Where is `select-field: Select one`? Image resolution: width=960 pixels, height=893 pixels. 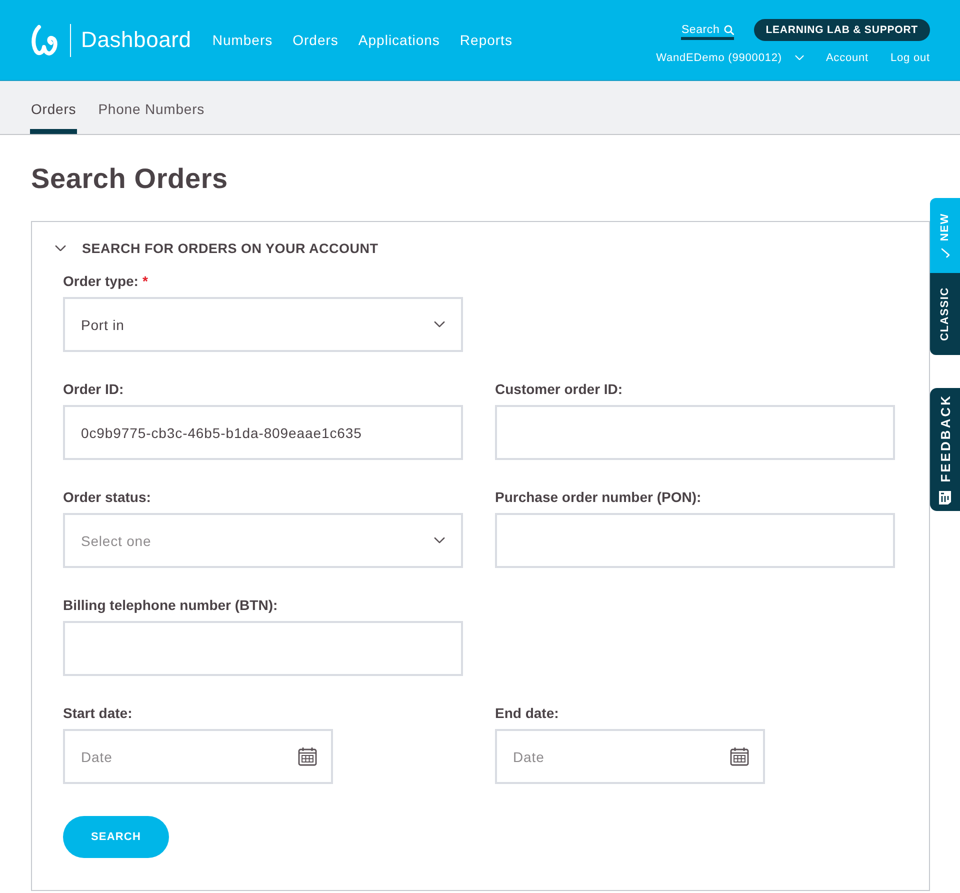
select-field: Select one is located at coordinates (263, 540).